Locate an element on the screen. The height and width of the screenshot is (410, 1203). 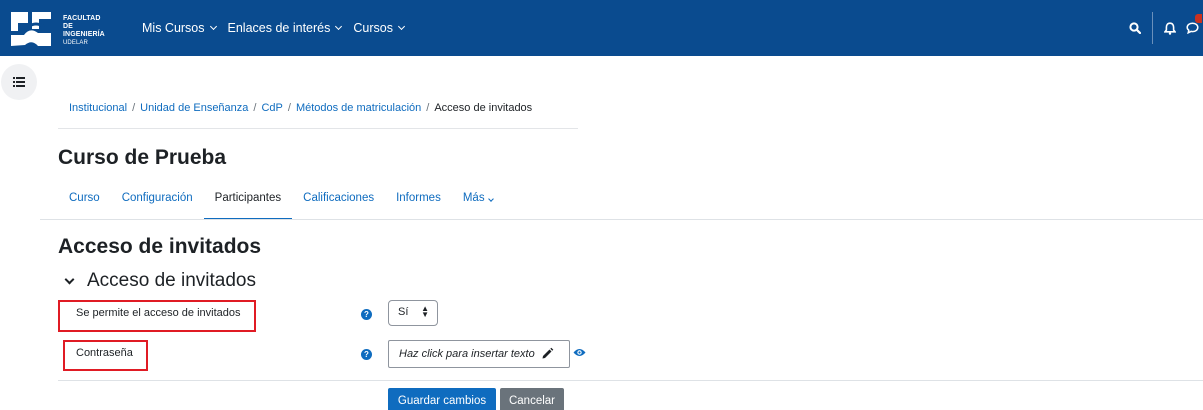
list-icon is located at coordinates (19, 82).